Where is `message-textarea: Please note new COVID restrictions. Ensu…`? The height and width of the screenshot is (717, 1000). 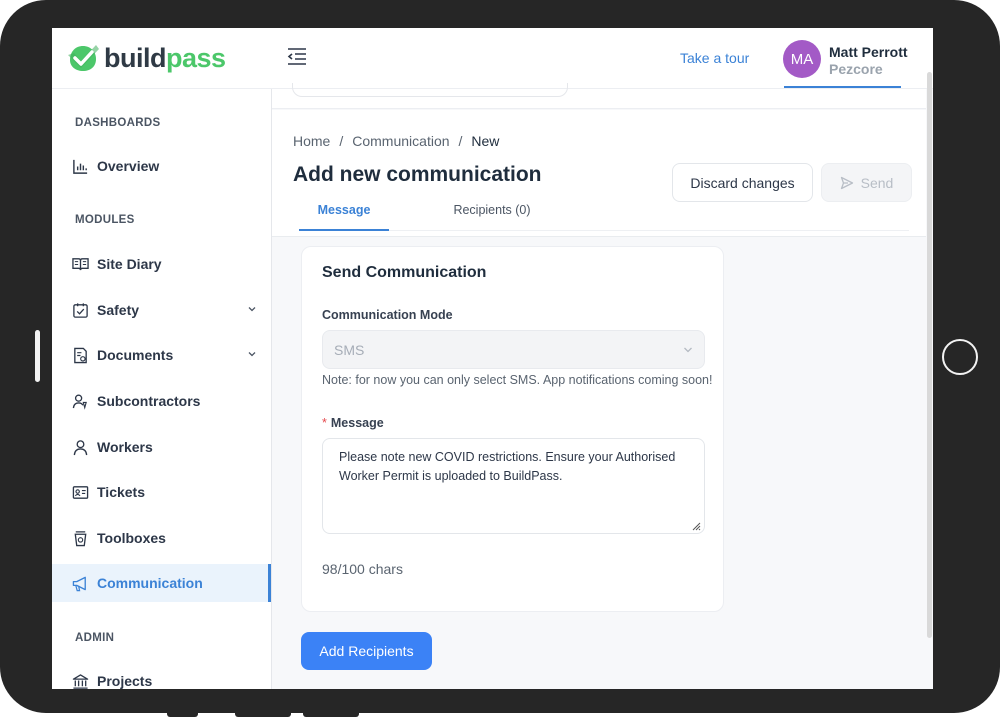
message-textarea: Please note new COVID restrictions. Ensu… is located at coordinates (513, 486).